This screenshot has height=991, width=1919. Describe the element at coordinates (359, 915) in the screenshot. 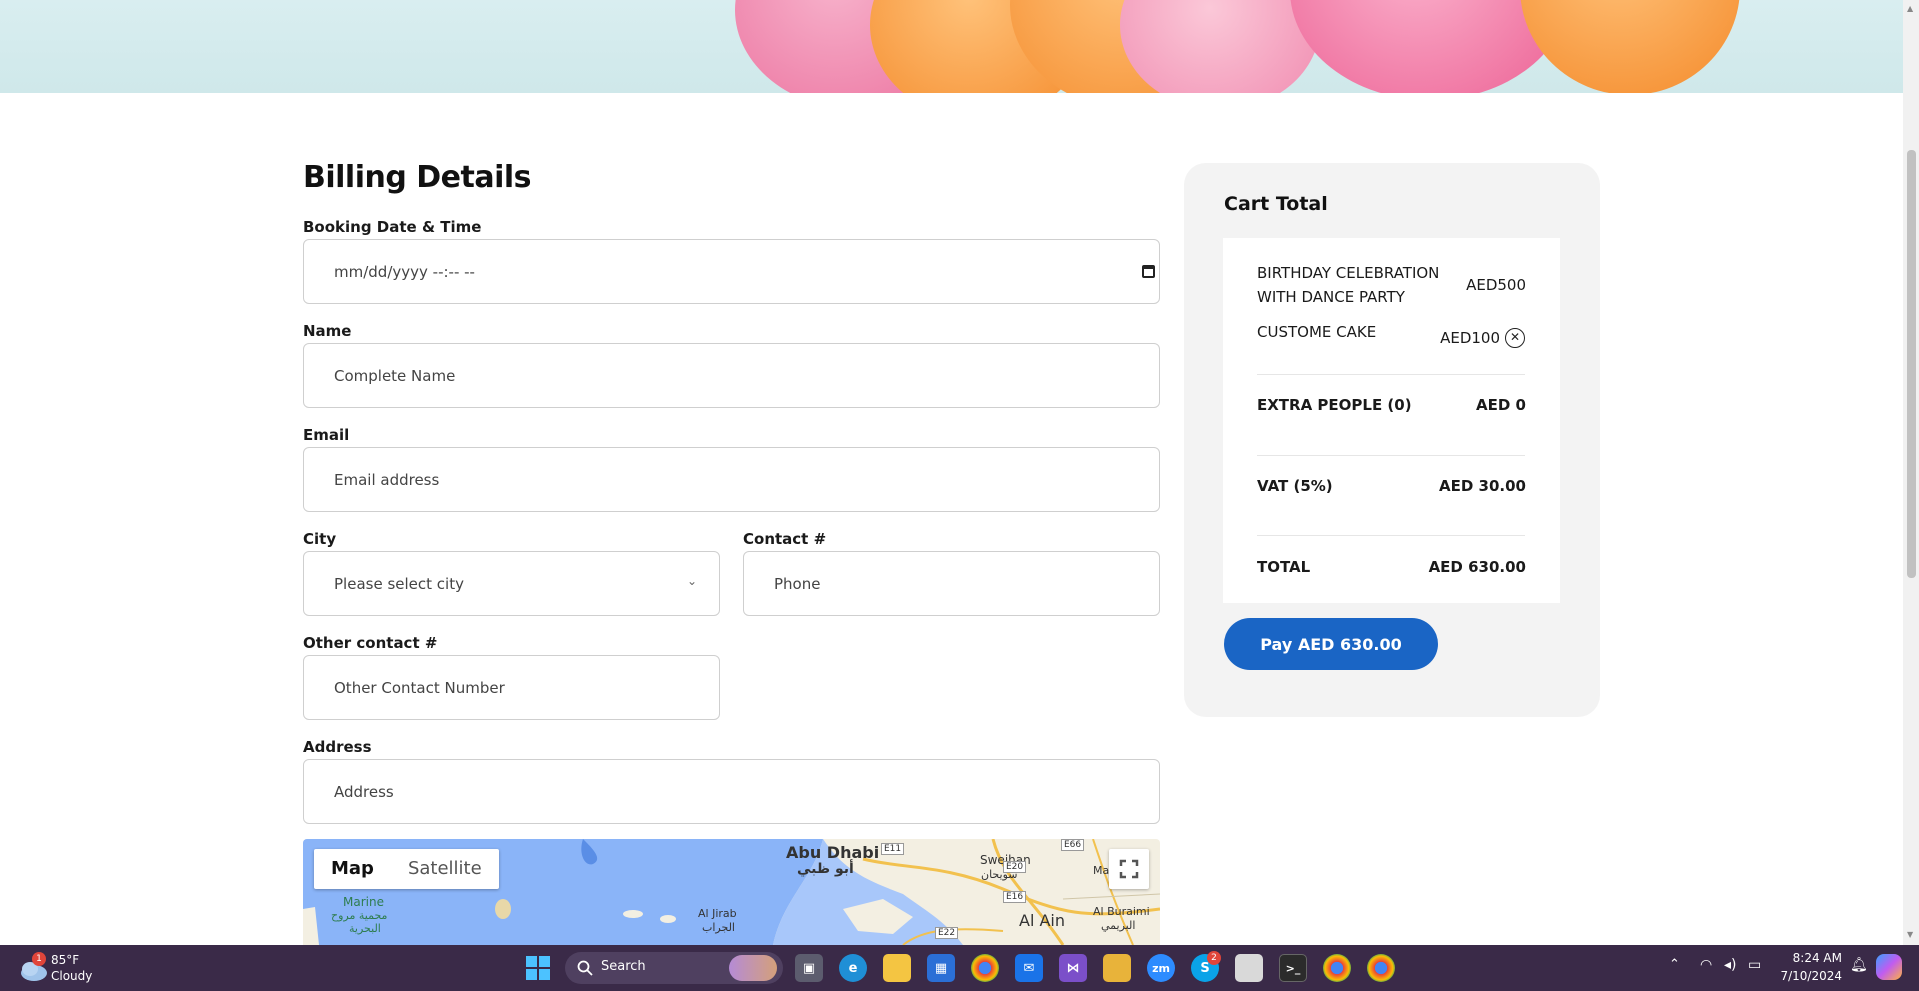

I see `map-label: محمية مروح` at that location.